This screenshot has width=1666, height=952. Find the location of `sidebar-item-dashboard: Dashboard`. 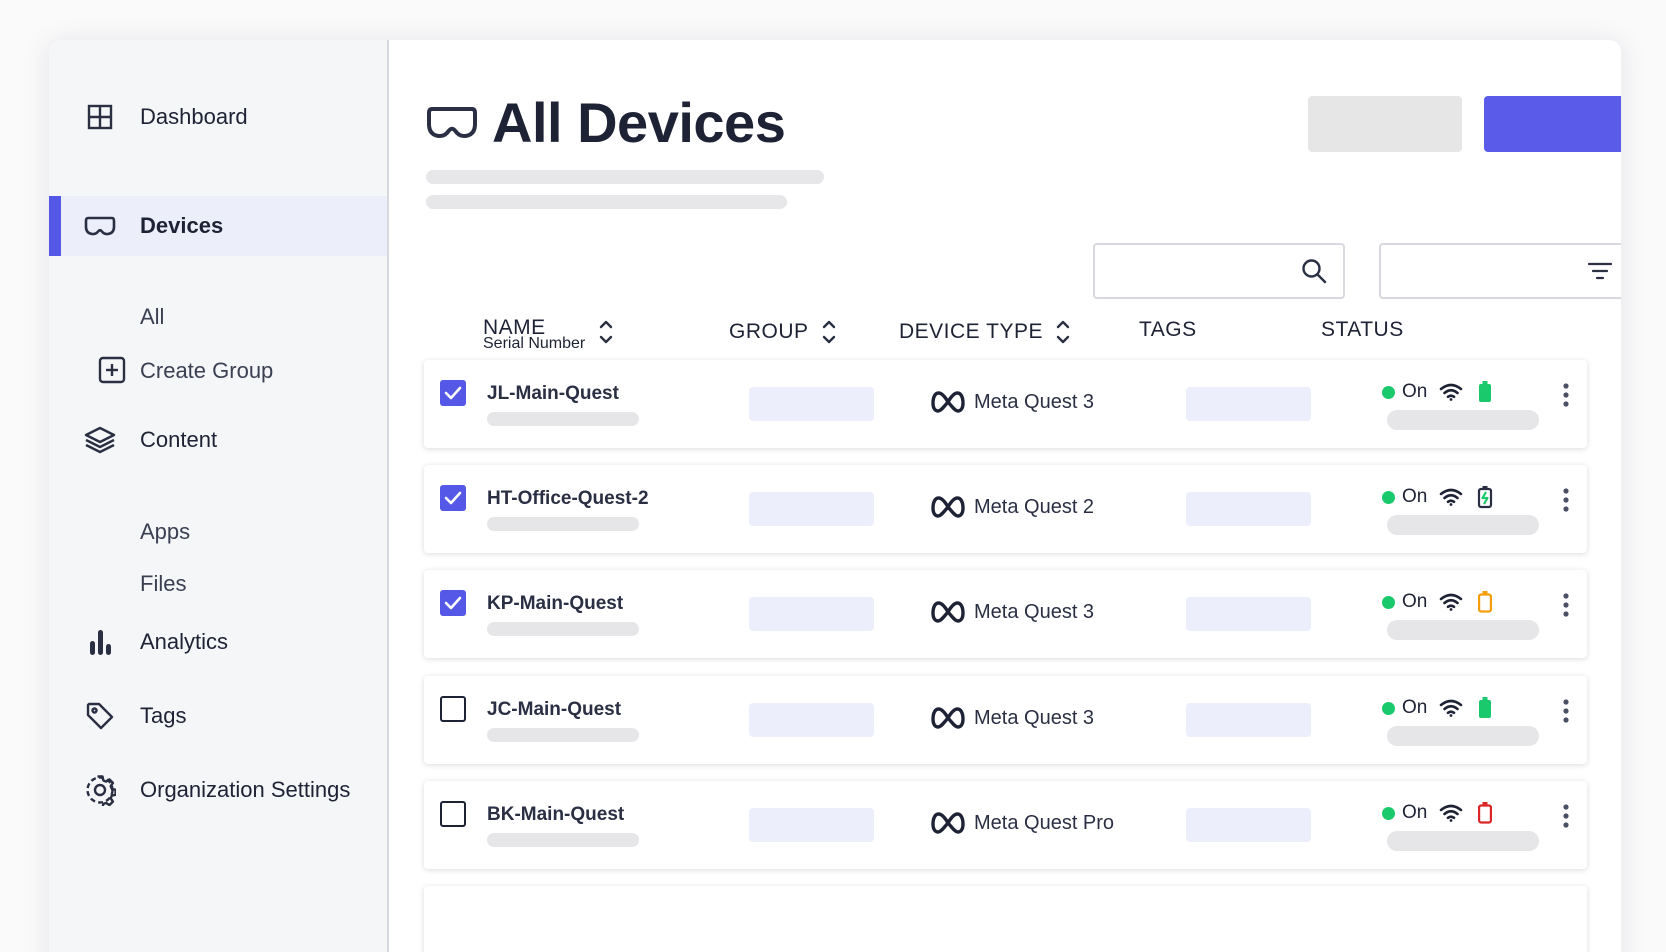

sidebar-item-dashboard: Dashboard is located at coordinates (218, 117).